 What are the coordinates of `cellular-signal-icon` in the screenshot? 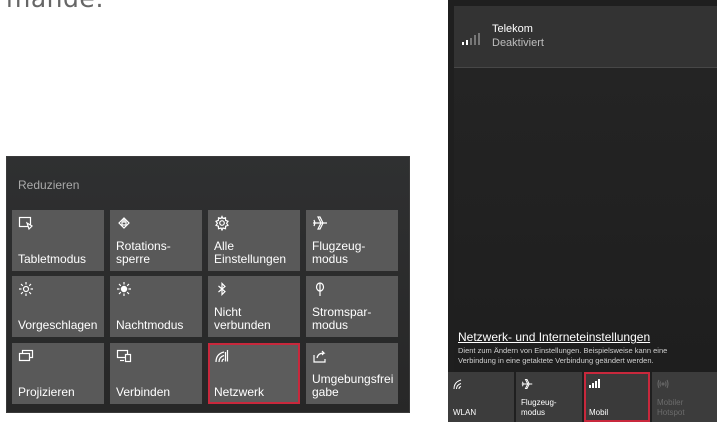 It's located at (471, 41).